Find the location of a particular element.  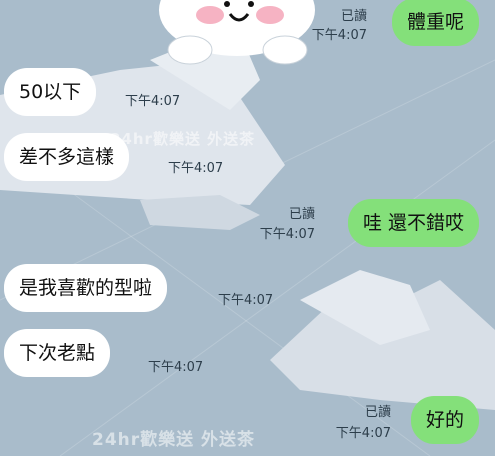

incoming-message-bubble: 是我喜歡的型啦 is located at coordinates (86, 288).